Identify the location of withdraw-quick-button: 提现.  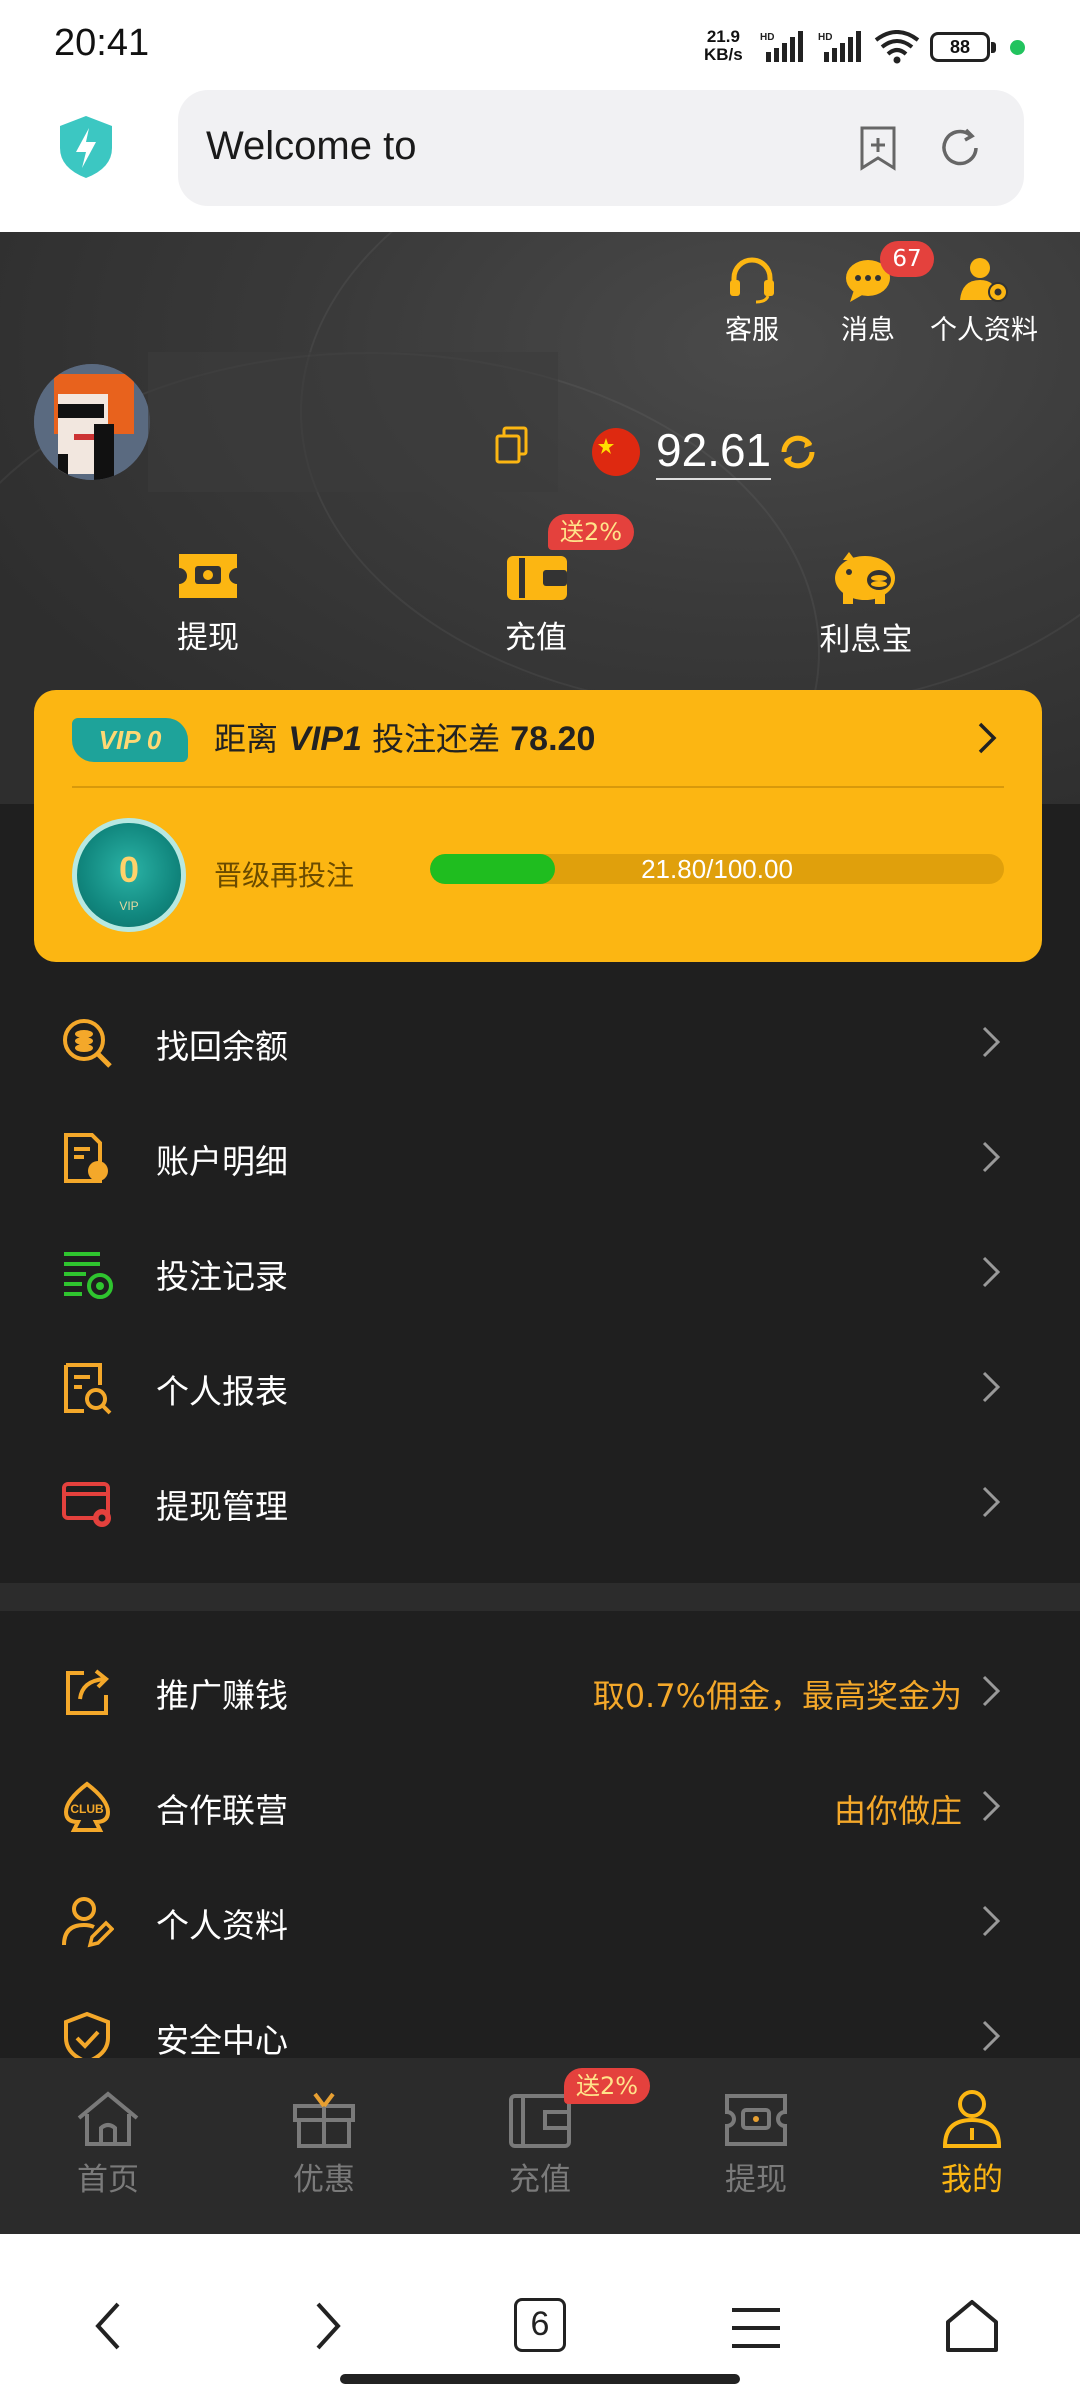
(208, 602).